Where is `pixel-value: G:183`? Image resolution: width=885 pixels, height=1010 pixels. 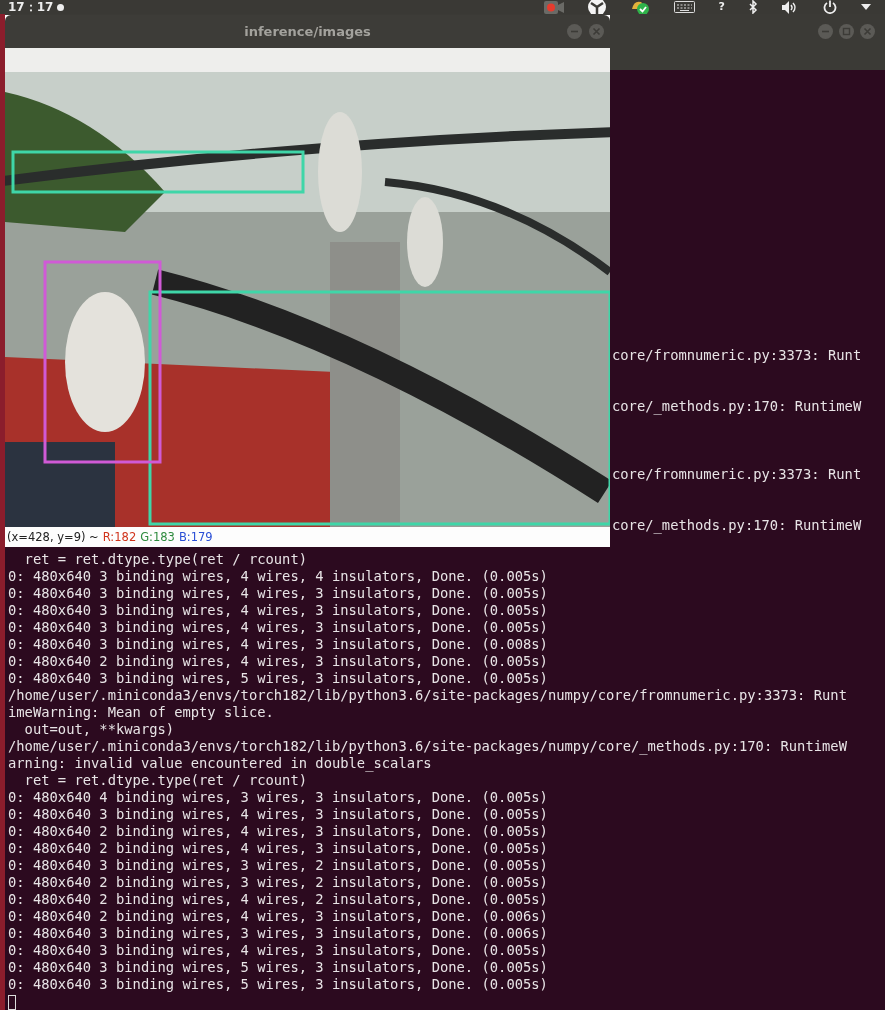 pixel-value: G:183 is located at coordinates (157, 537).